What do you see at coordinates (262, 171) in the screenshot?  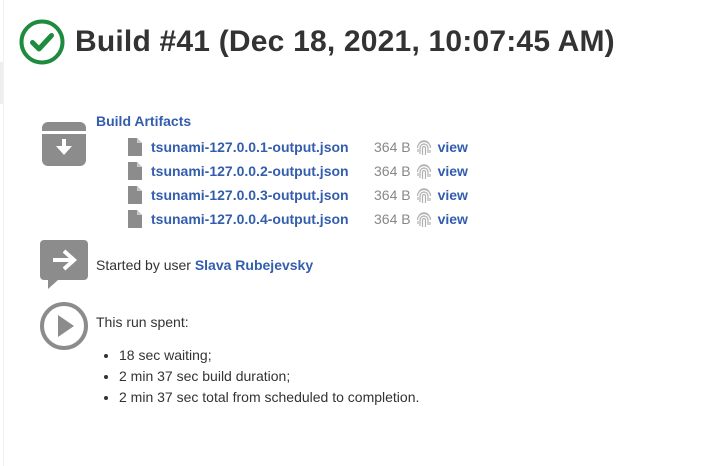 I see `artifact-file-link: tsunami-127.0.0.2-output.json` at bounding box center [262, 171].